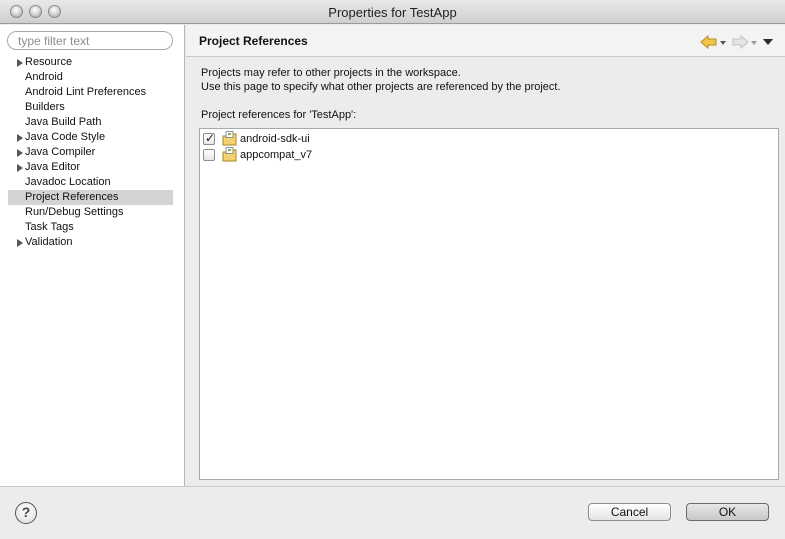 The width and height of the screenshot is (785, 539). I want to click on button-bar: ? Cancel OK, so click(392, 512).